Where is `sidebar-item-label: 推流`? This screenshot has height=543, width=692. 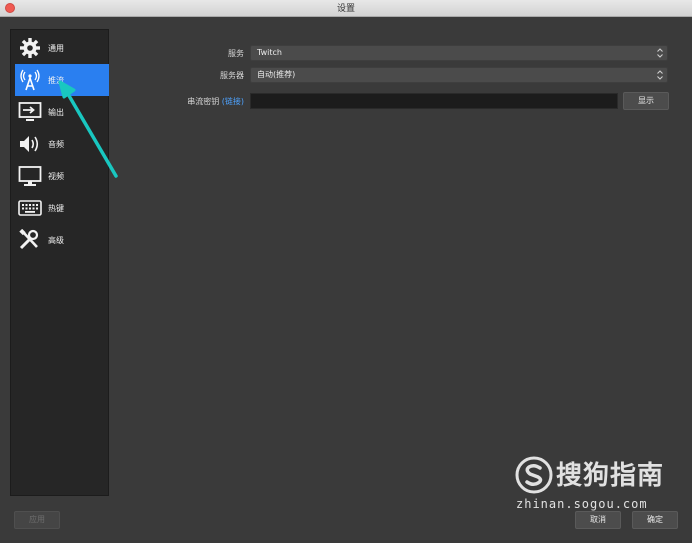
sidebar-item-label: 推流 is located at coordinates (56, 80).